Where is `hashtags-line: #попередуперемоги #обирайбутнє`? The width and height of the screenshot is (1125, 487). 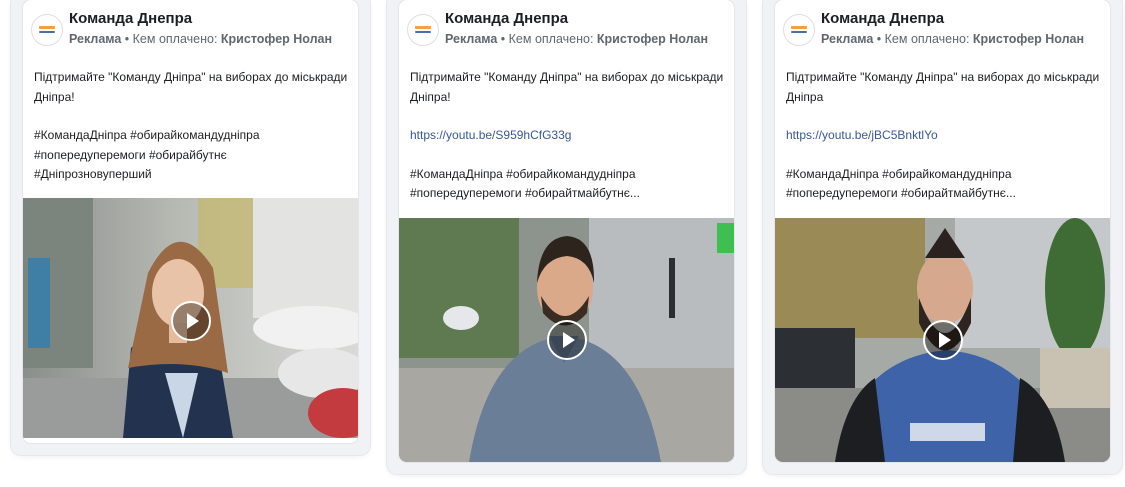
hashtags-line: #попередуперемоги #обирайбутнє is located at coordinates (191, 156).